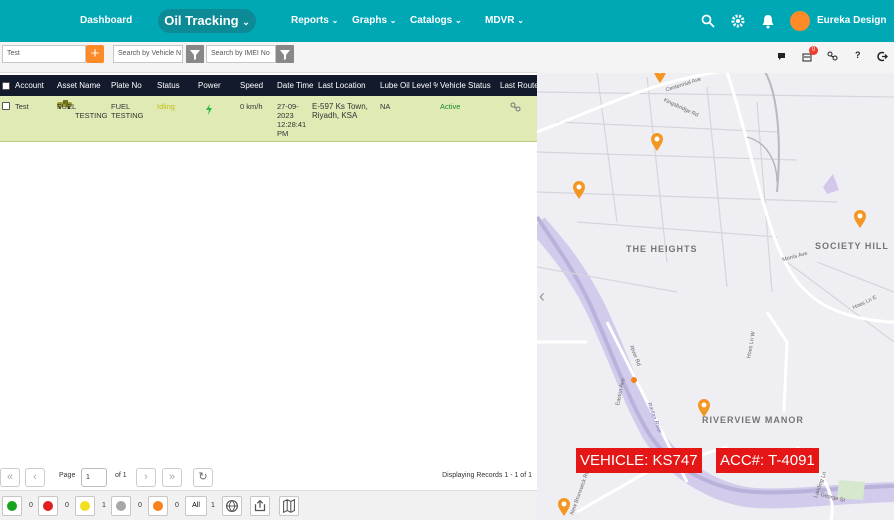  Describe the element at coordinates (44, 54) in the screenshot. I see `account-filter-input: Test` at that location.